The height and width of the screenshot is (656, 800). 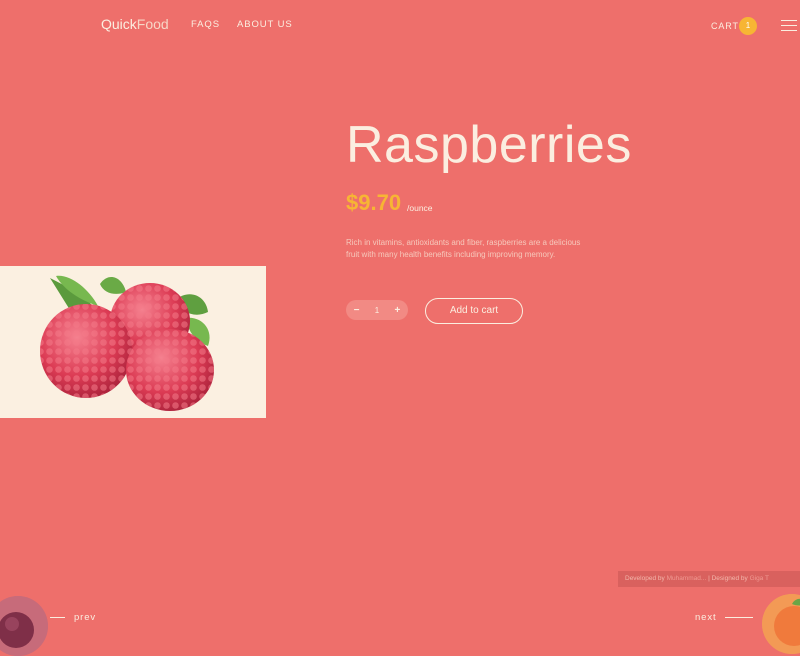 I want to click on quantity-value: 1, so click(x=377, y=310).